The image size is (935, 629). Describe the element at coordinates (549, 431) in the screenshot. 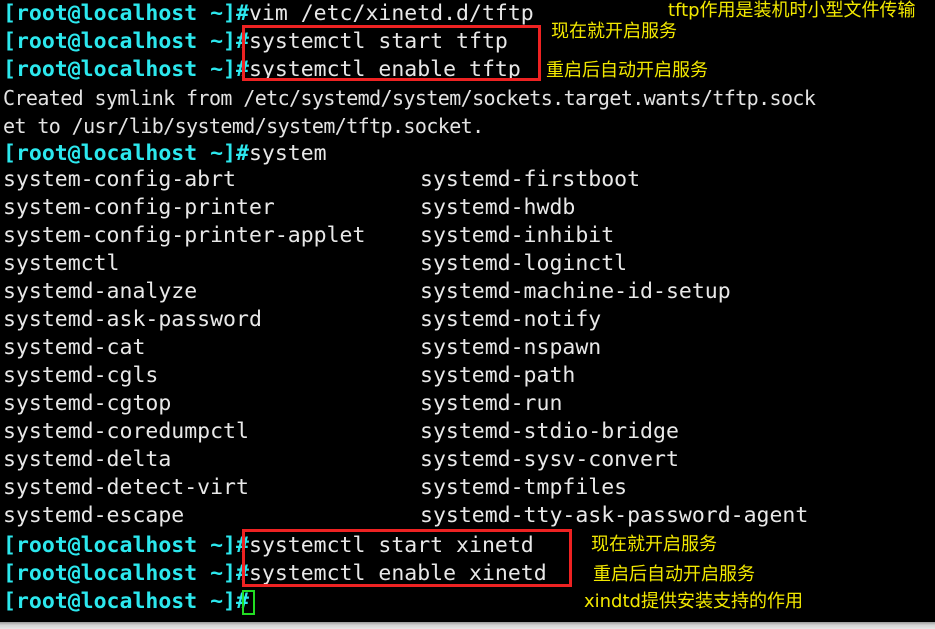

I see `completion-item: systemd-stdio-bridge` at that location.